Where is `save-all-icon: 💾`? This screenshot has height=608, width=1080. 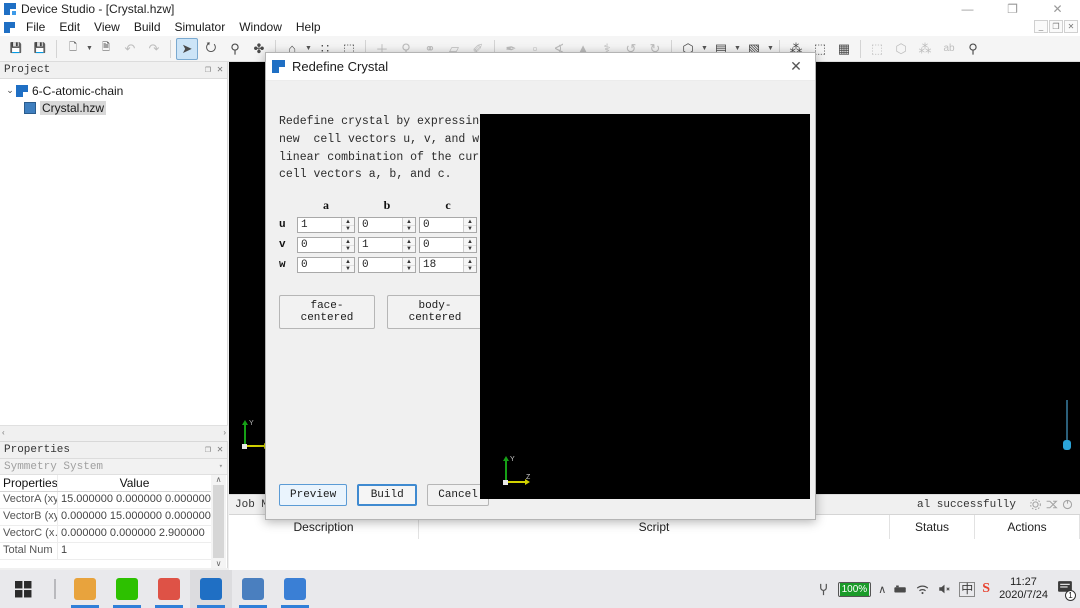 save-all-icon: 💾 is located at coordinates (40, 49).